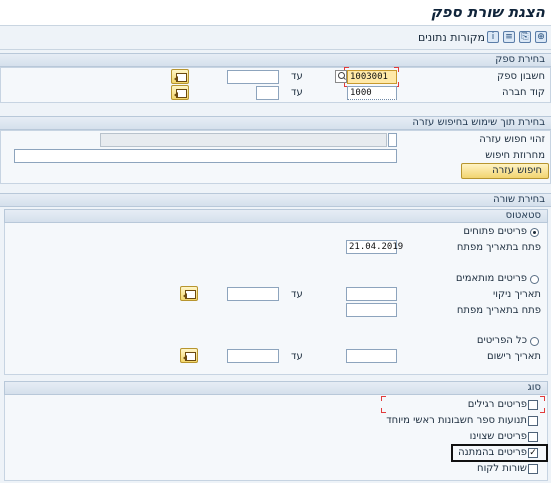  I want to click on parked-items-label: פריטים בהמתנה, so click(492, 452).